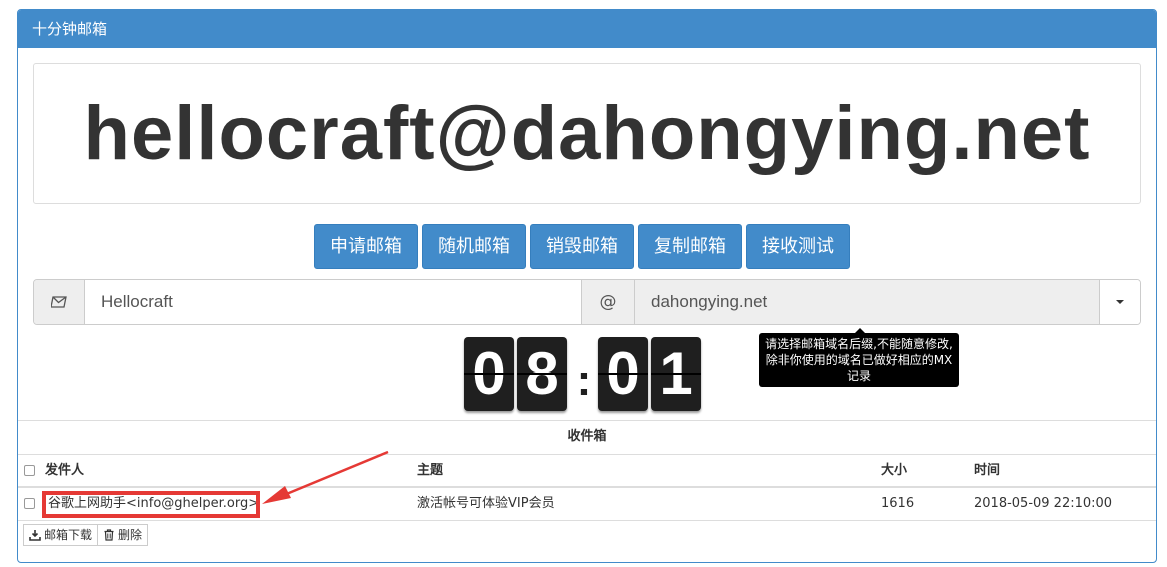 The width and height of the screenshot is (1167, 567). What do you see at coordinates (587, 520) in the screenshot?
I see `table-footer-divider` at bounding box center [587, 520].